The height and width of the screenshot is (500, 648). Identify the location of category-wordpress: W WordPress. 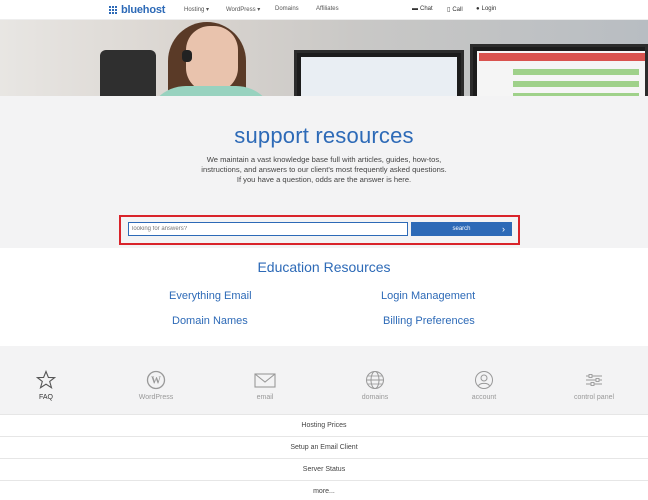
(156, 385).